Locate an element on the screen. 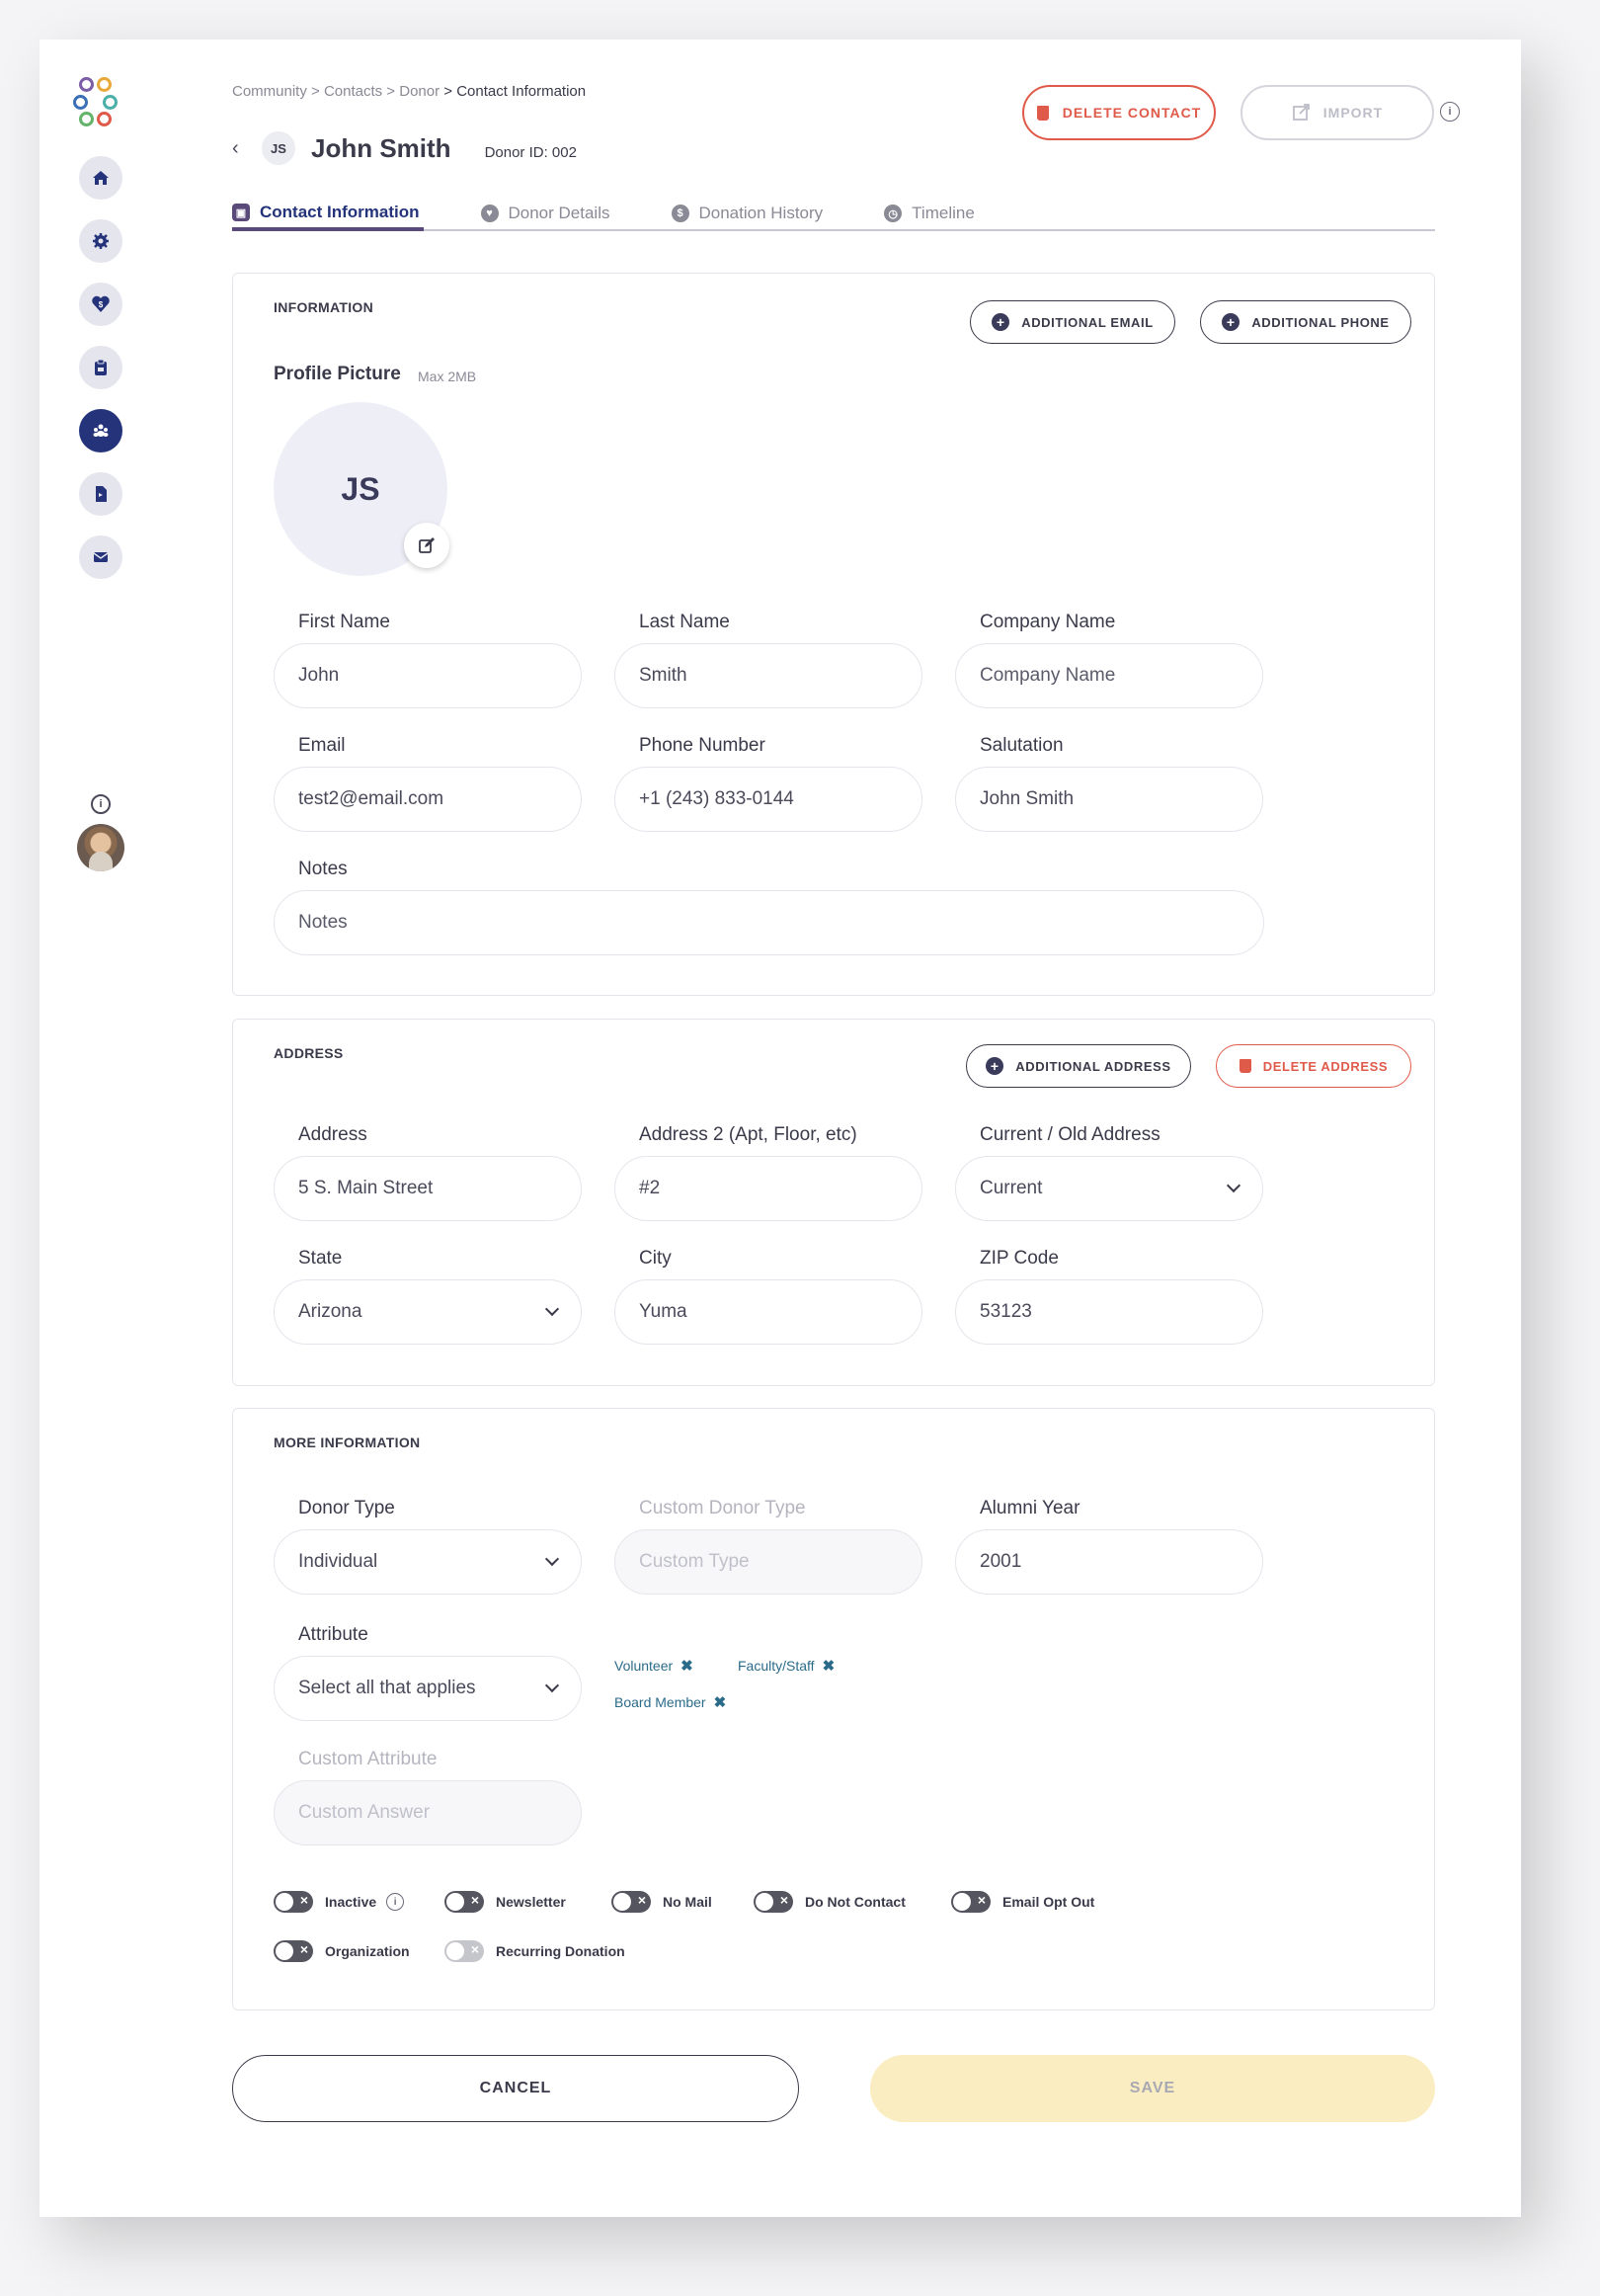 Image resolution: width=1600 pixels, height=2296 pixels. mail-icon is located at coordinates (101, 557).